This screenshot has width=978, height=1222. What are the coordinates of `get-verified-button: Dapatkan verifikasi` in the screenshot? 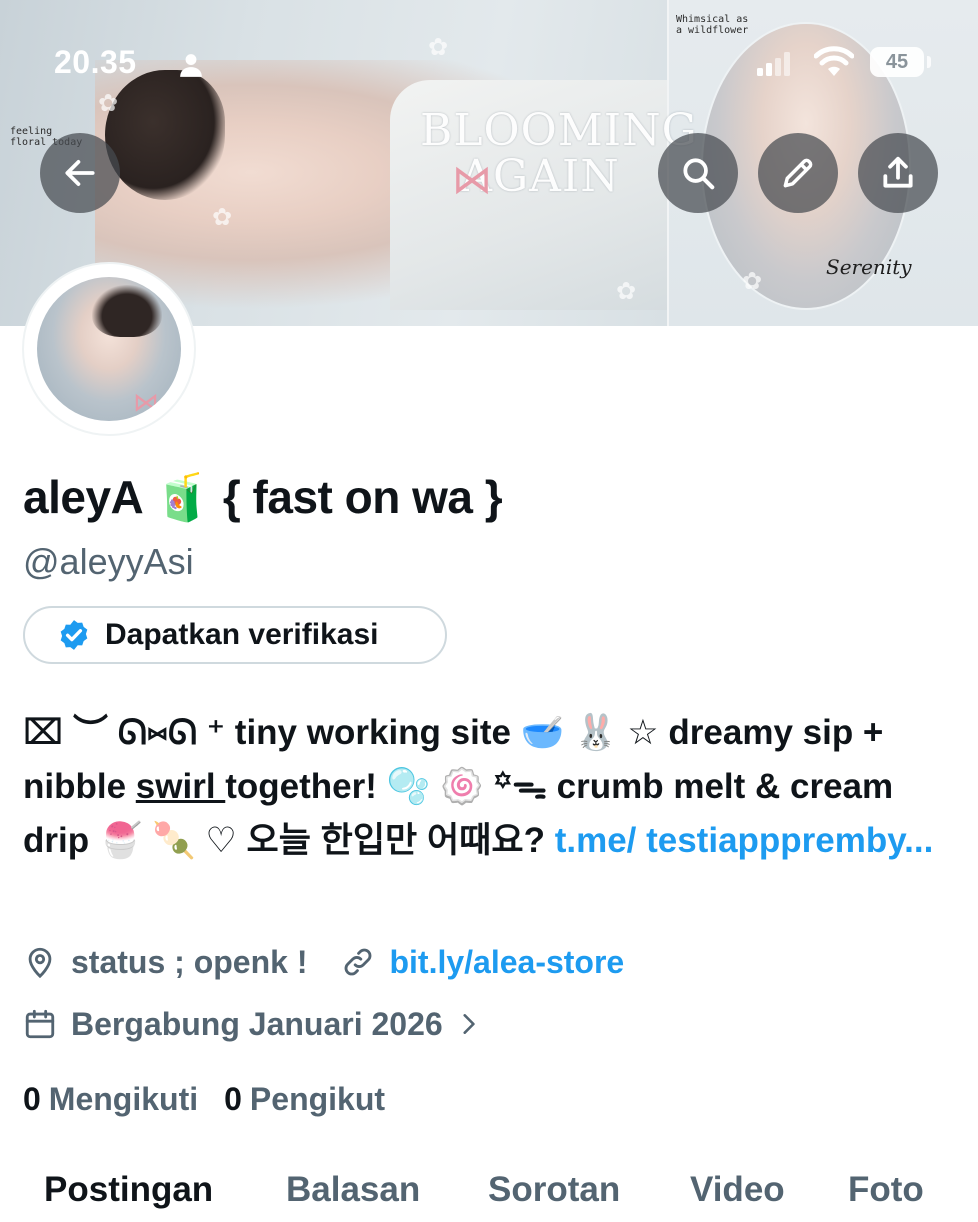 It's located at (235, 635).